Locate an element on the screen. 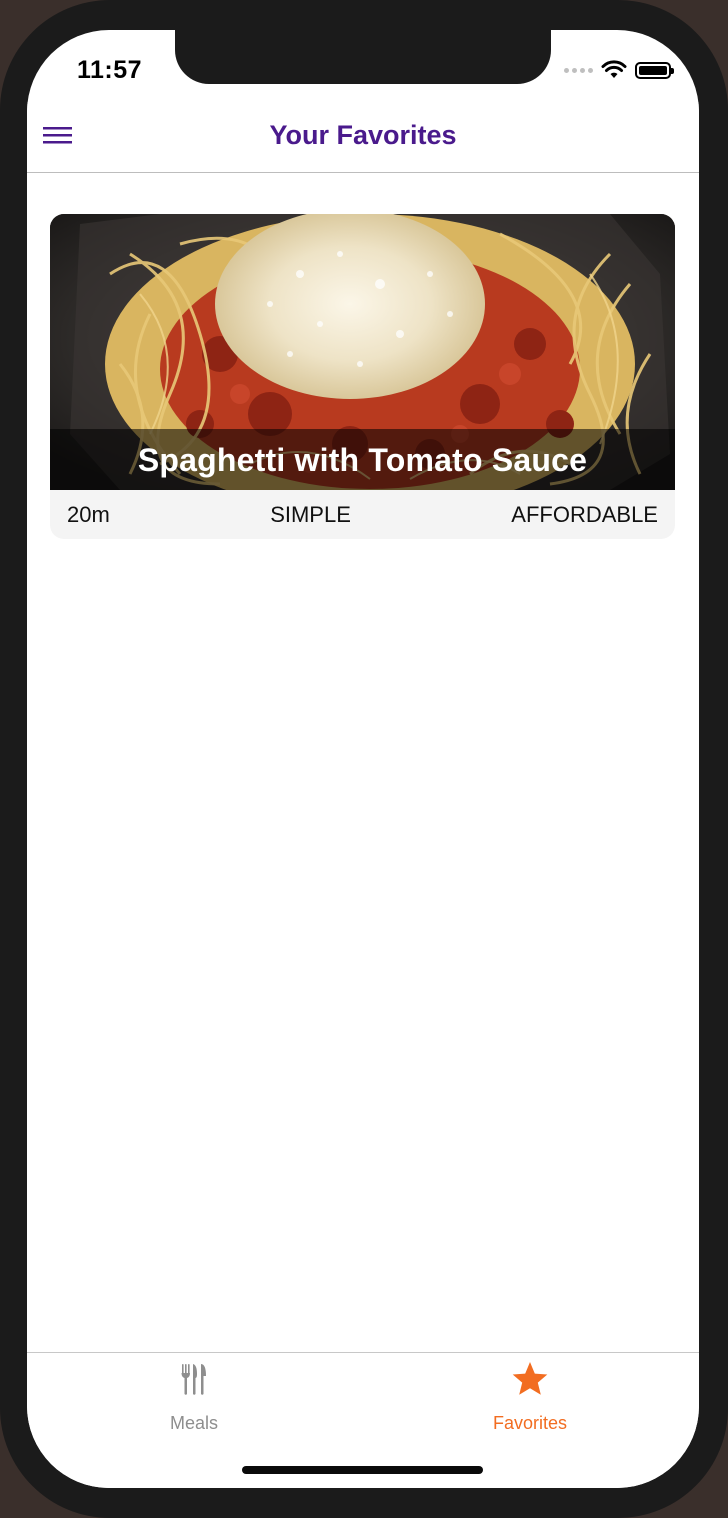  status-time: 11:57 is located at coordinates (110, 70).